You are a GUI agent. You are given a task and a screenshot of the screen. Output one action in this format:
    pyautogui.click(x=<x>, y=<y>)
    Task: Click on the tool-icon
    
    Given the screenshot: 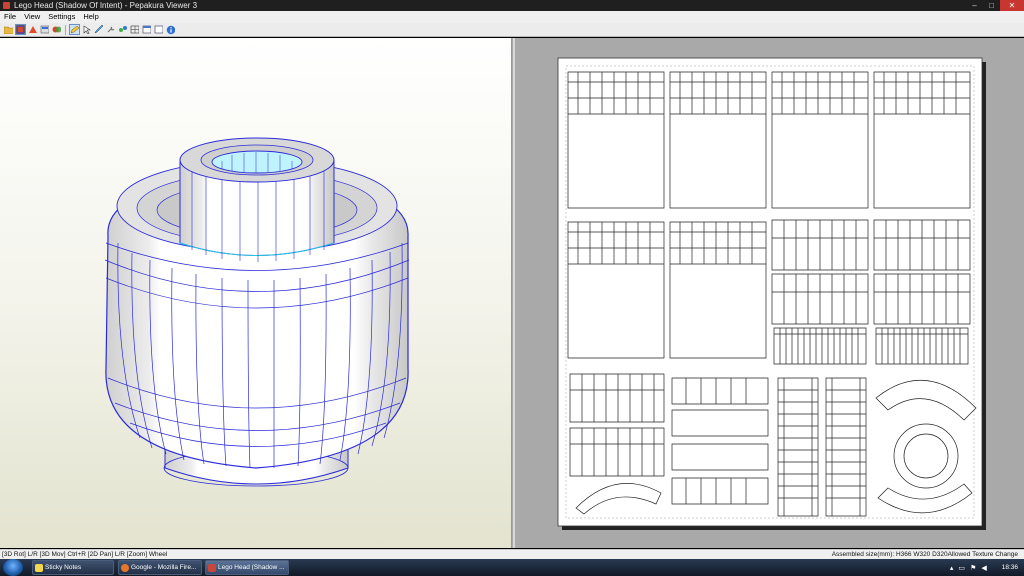 What is the action you would take?
    pyautogui.click(x=110, y=29)
    